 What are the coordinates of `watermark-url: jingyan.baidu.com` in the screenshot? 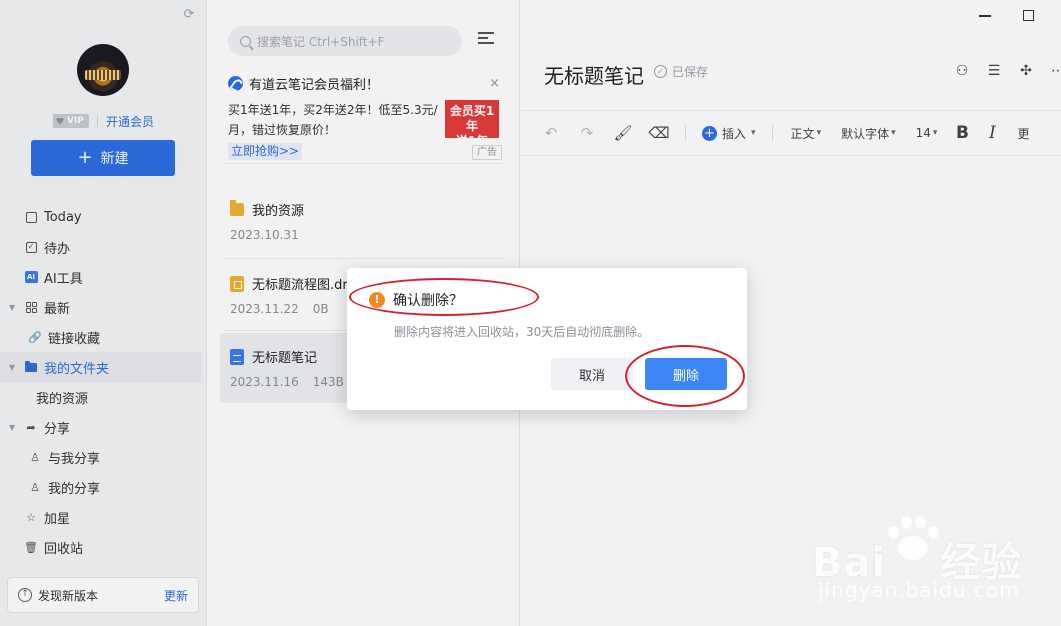 It's located at (919, 590).